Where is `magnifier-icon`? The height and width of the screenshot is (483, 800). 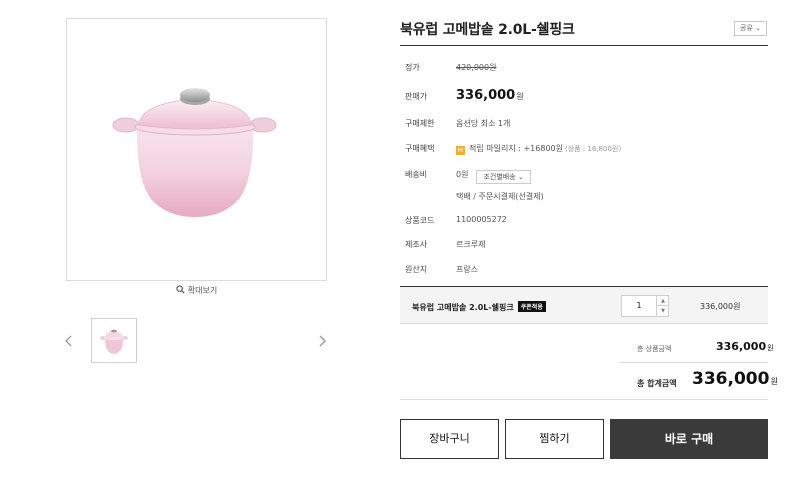 magnifier-icon is located at coordinates (180, 289).